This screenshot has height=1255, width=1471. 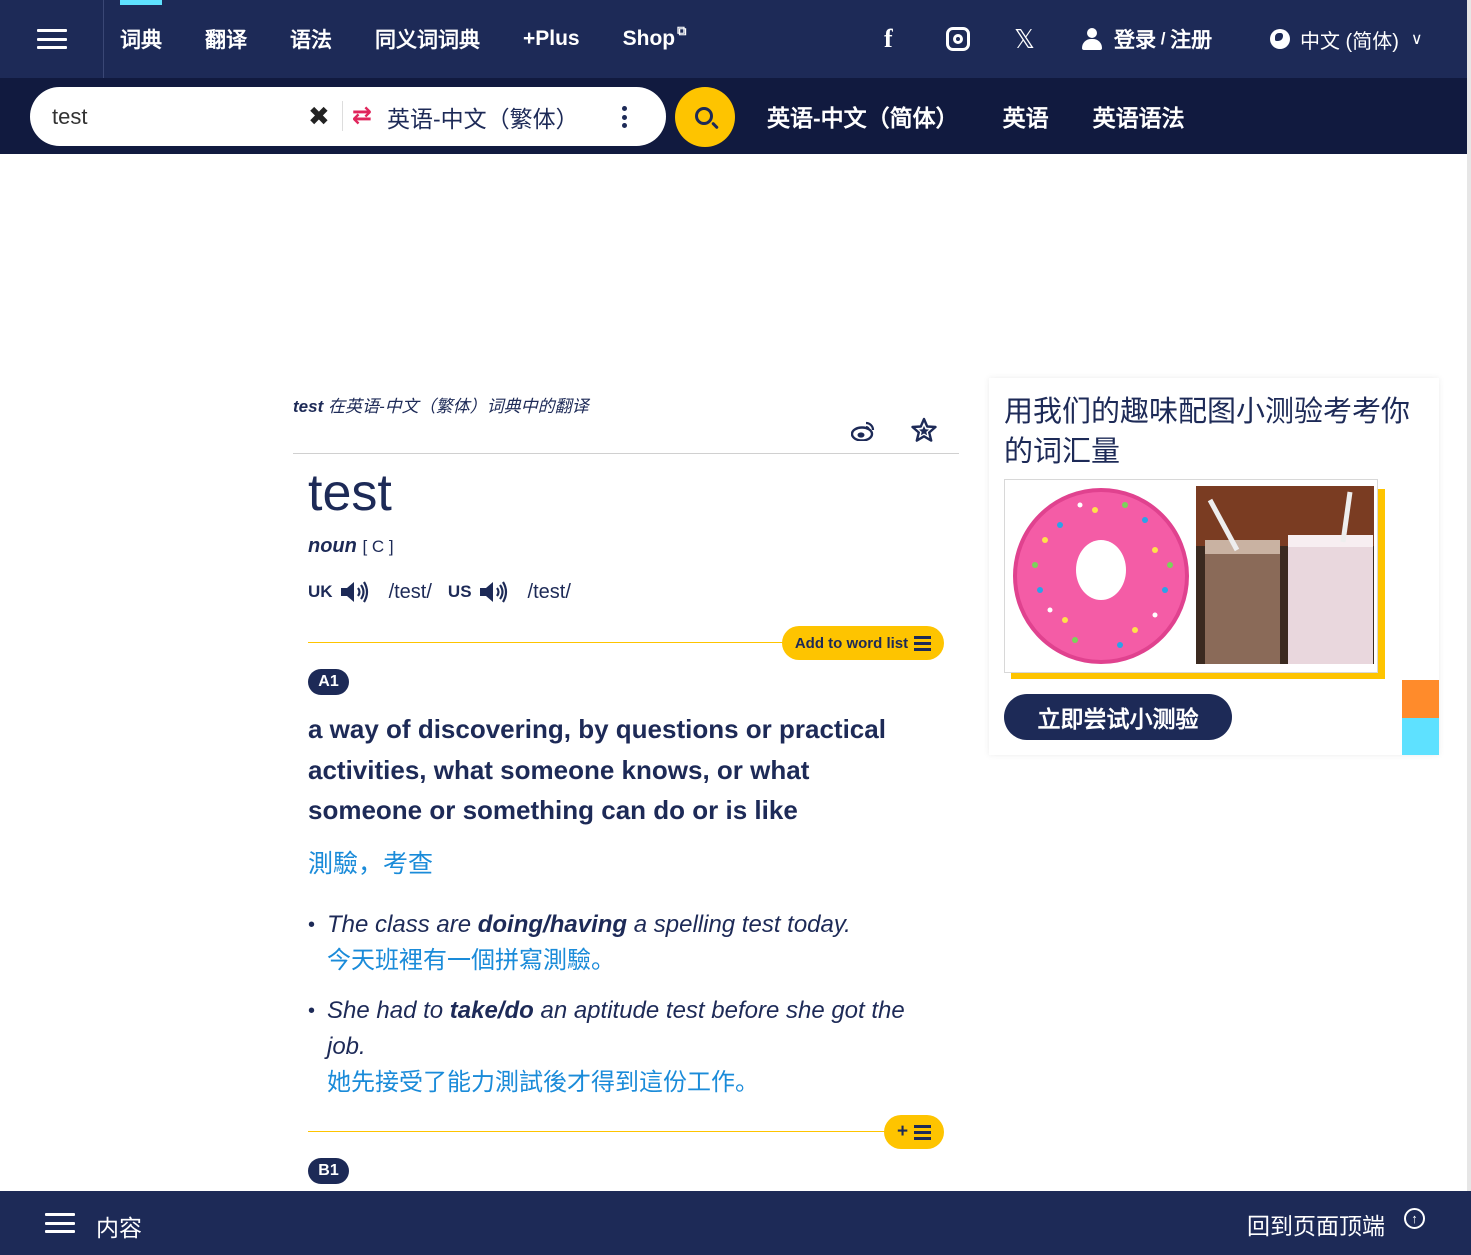 What do you see at coordinates (1191, 39) in the screenshot?
I see `register-label: 注册` at bounding box center [1191, 39].